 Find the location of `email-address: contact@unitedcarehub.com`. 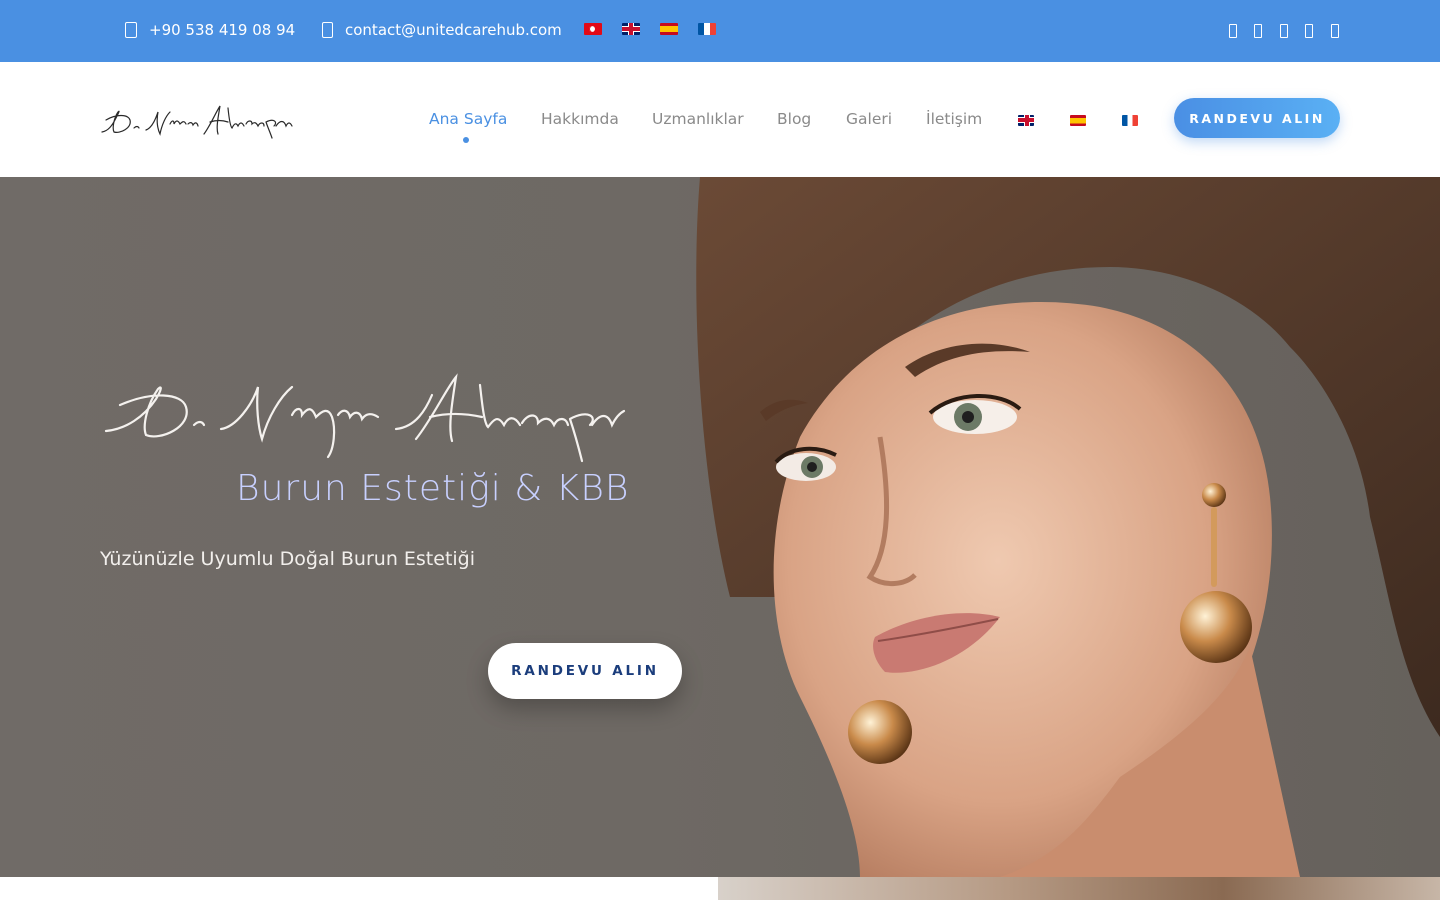

email-address: contact@unitedcarehub.com is located at coordinates (453, 30).